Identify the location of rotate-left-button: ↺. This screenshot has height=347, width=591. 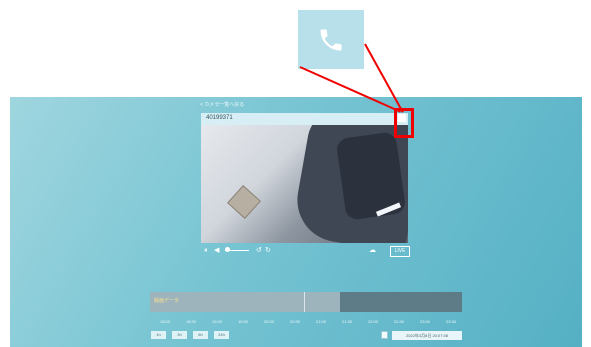
(259, 251).